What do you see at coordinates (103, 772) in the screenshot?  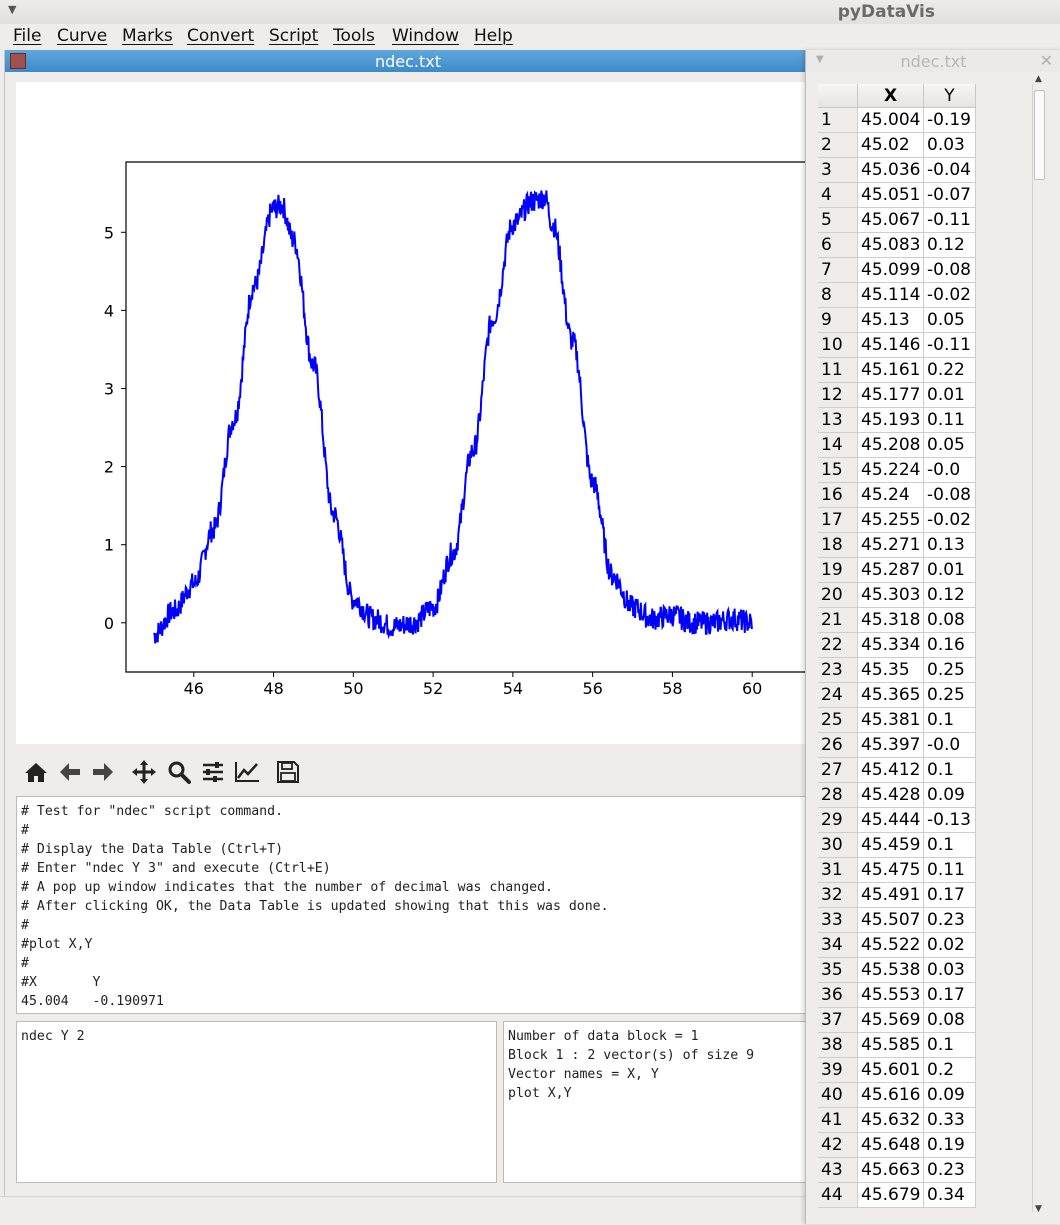 I see `forward-arrow-icon` at bounding box center [103, 772].